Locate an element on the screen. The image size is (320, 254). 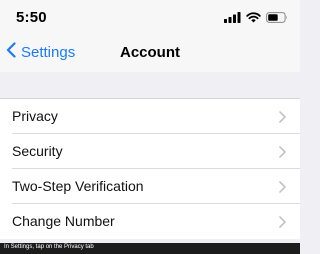
page-title: Account is located at coordinates (150, 52).